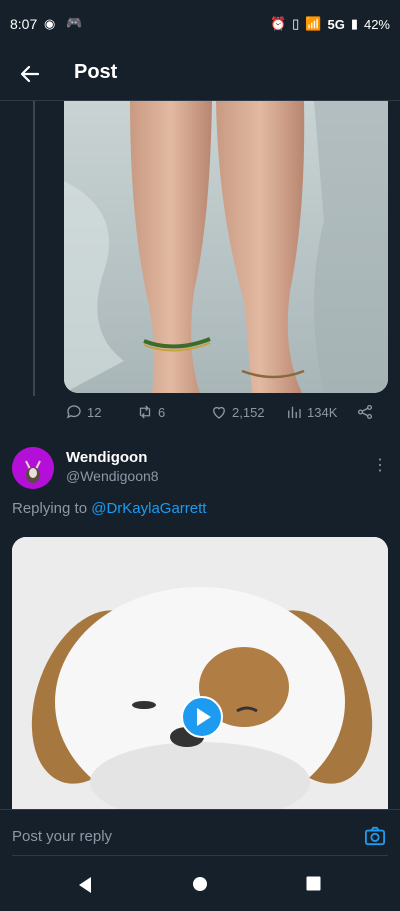 This screenshot has height=911, width=400. What do you see at coordinates (278, 23) in the screenshot?
I see `alarm-icon: ⏰` at bounding box center [278, 23].